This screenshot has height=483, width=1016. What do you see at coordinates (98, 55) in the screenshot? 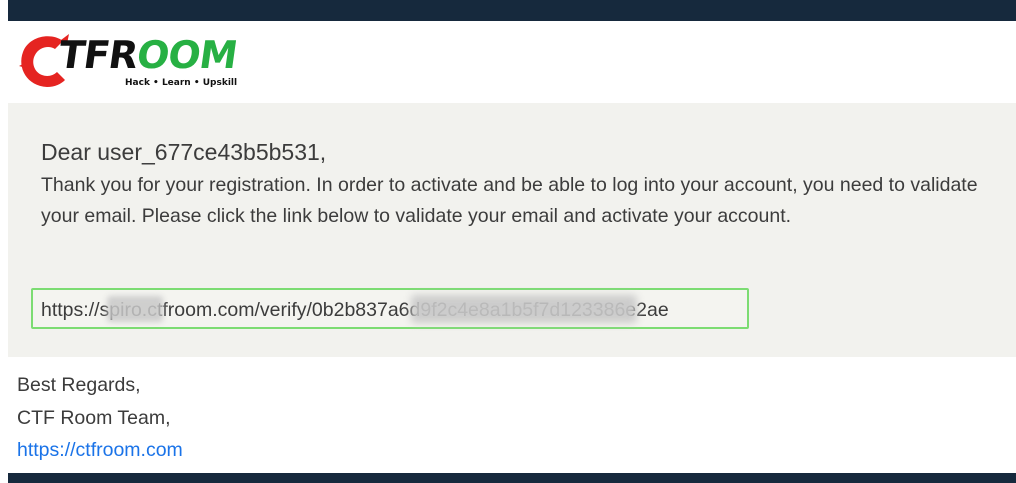
I see `logo-wordmark-tfr: TFR` at bounding box center [98, 55].